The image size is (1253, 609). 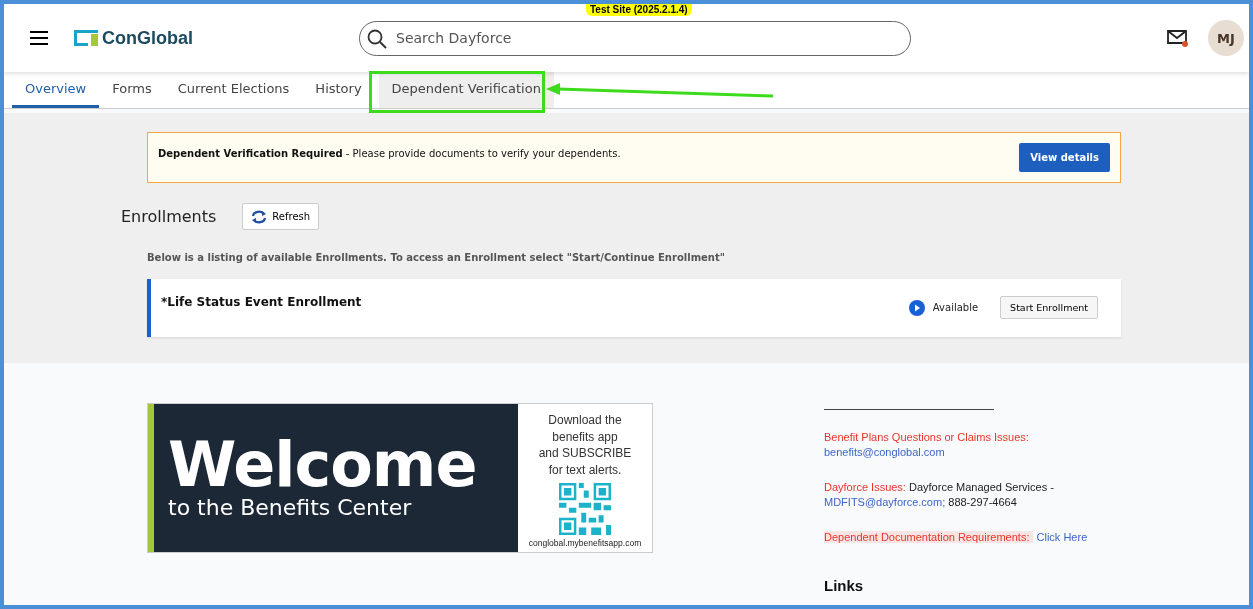 What do you see at coordinates (56, 90) in the screenshot?
I see `tab: Overview` at bounding box center [56, 90].